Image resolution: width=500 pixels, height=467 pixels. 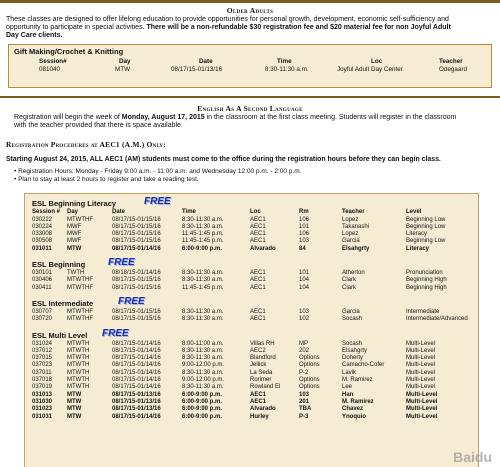 What do you see at coordinates (163, 117) in the screenshot?
I see `reg-line-1-bold: Monday, August 17, 2015` at bounding box center [163, 117].